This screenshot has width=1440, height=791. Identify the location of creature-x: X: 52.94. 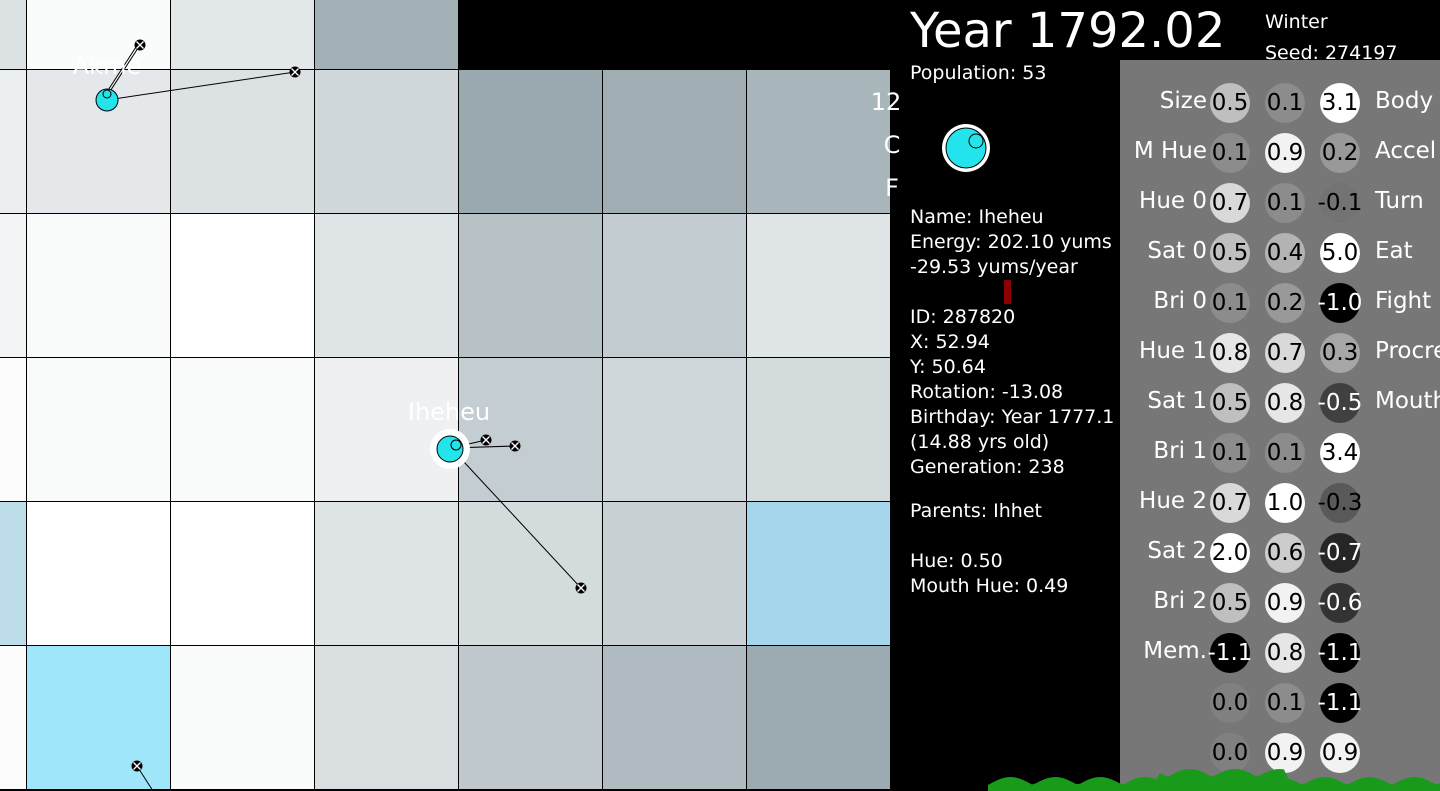
(950, 342).